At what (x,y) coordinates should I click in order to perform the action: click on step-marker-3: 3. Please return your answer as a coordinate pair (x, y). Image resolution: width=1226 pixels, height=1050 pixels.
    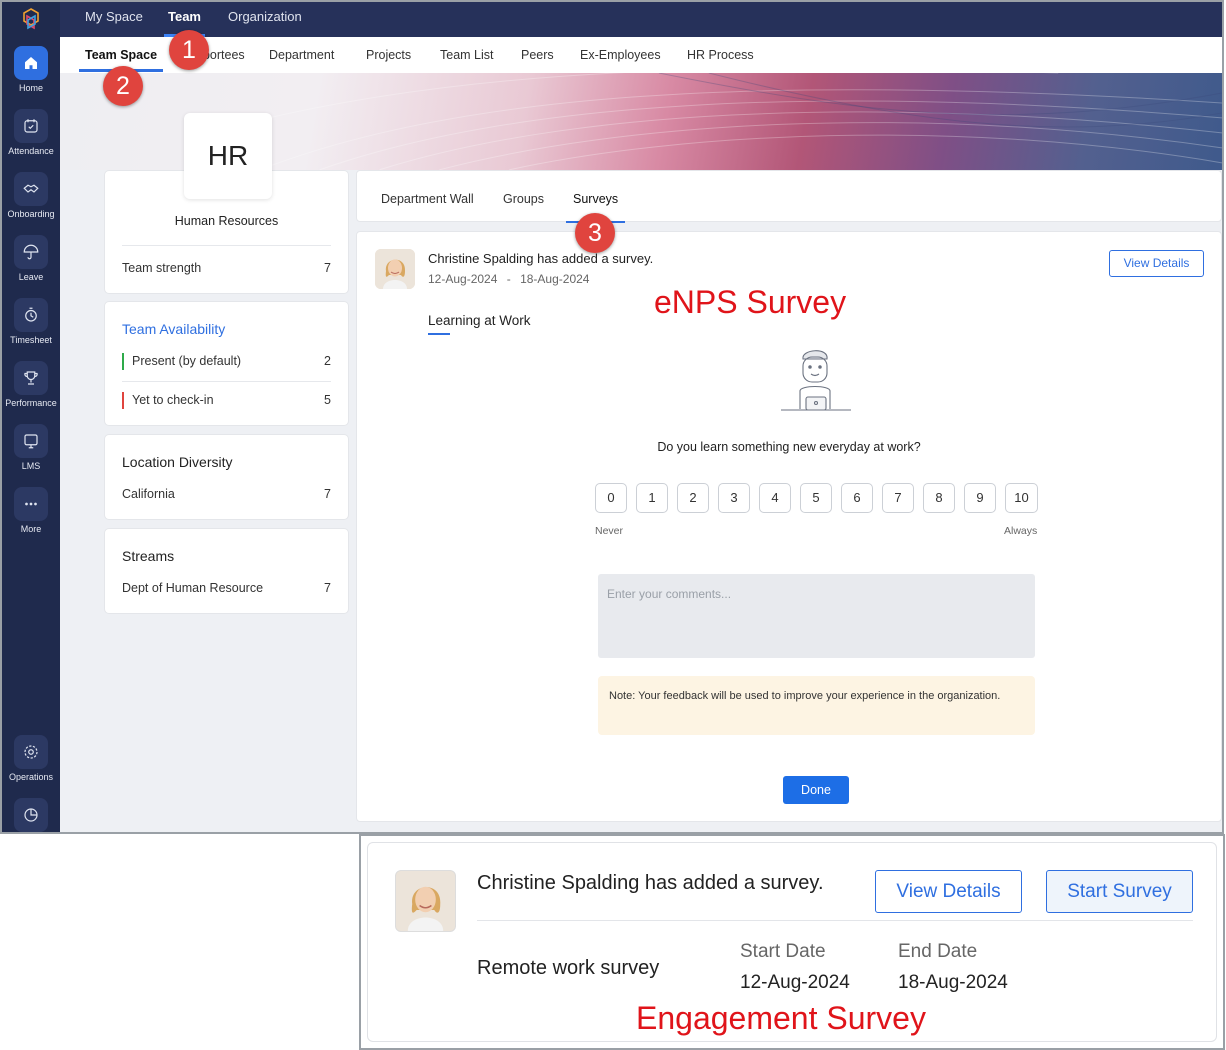
    Looking at the image, I should click on (595, 233).